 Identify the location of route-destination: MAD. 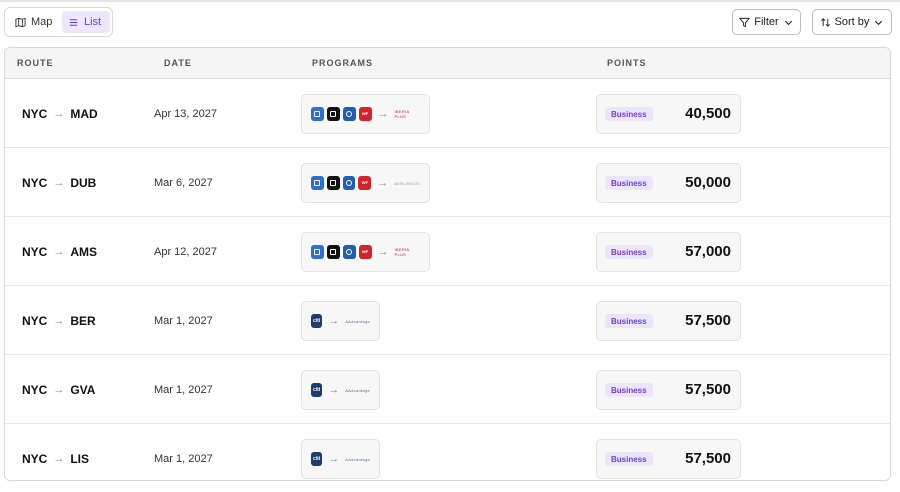
(84, 114).